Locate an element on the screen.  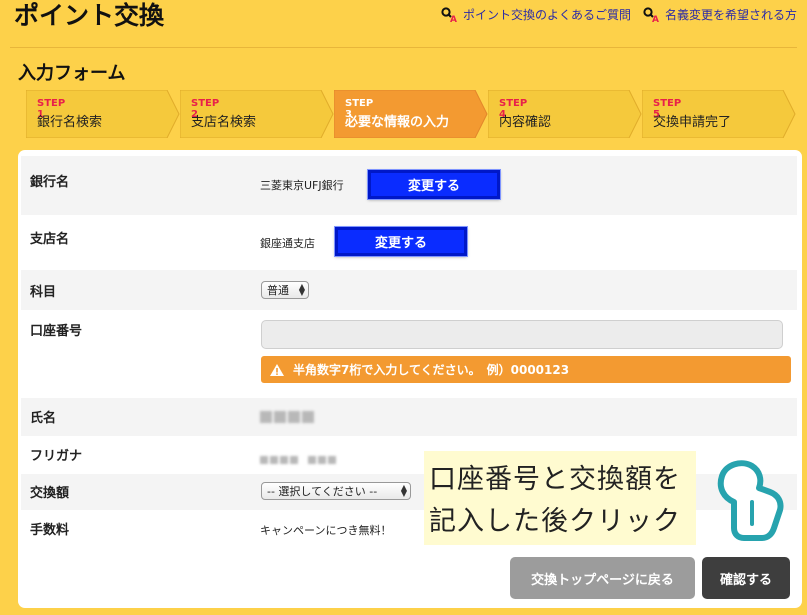
name-label: 氏名 is located at coordinates (43, 418).